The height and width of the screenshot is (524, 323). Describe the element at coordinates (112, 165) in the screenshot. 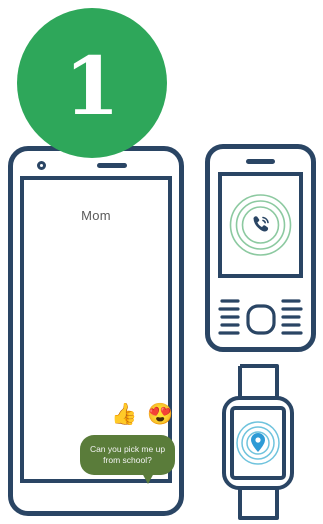

I see `speaker-slot` at that location.